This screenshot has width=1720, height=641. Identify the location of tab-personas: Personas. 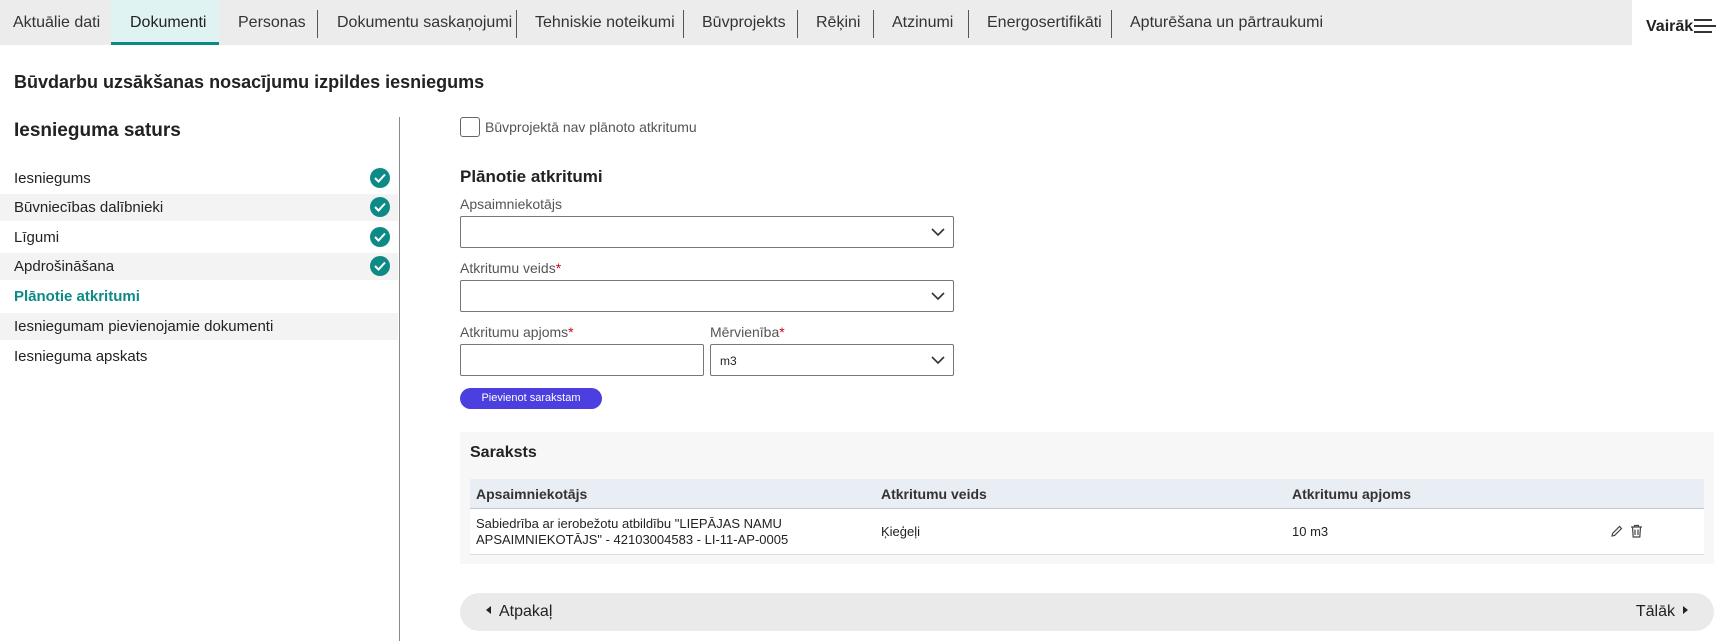
(268, 22).